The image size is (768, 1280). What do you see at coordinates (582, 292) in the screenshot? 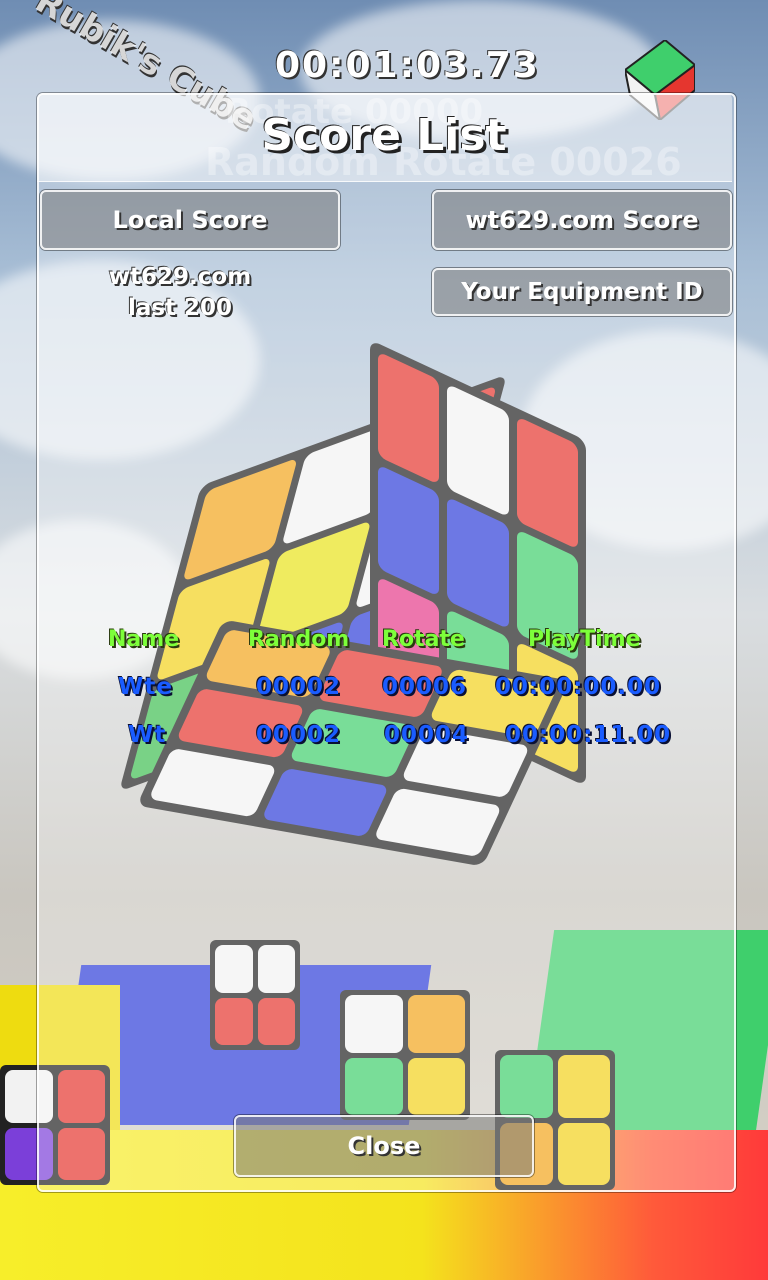
I see `equipment-id-button: Your Equipment ID` at bounding box center [582, 292].